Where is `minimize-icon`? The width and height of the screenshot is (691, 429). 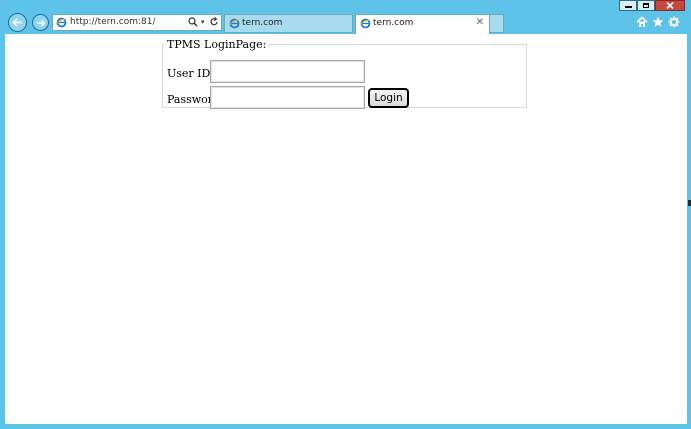
minimize-icon is located at coordinates (628, 7).